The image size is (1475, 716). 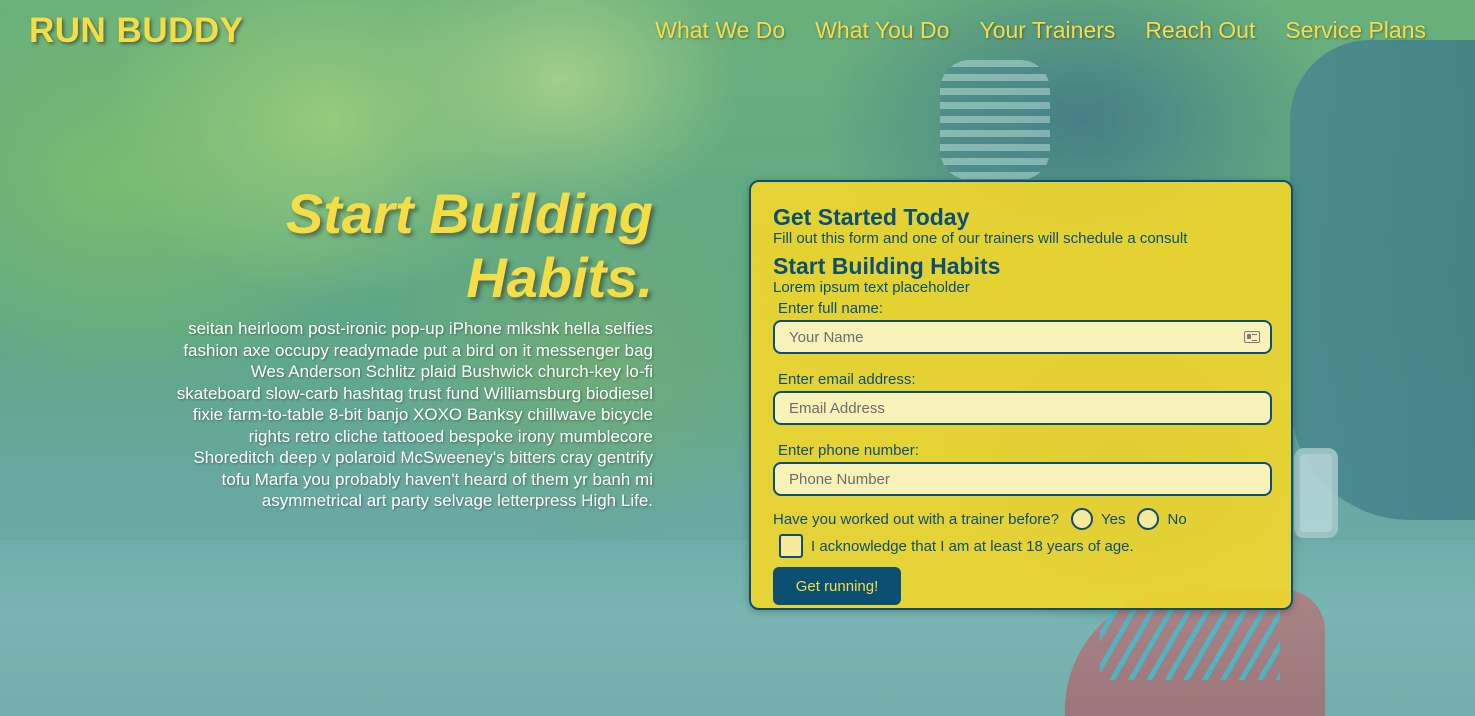 What do you see at coordinates (1113, 519) in the screenshot?
I see `trainer-yes-label: Yes` at bounding box center [1113, 519].